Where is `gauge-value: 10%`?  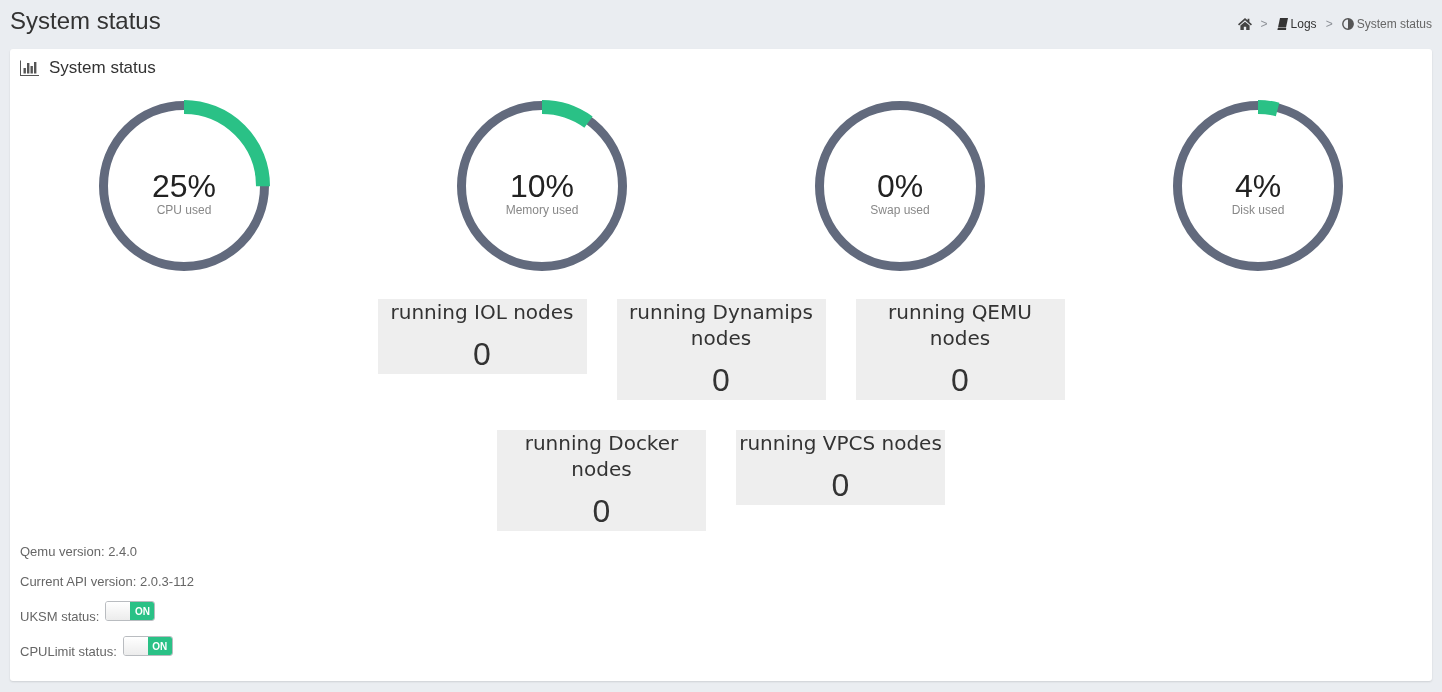
gauge-value: 10% is located at coordinates (541, 186).